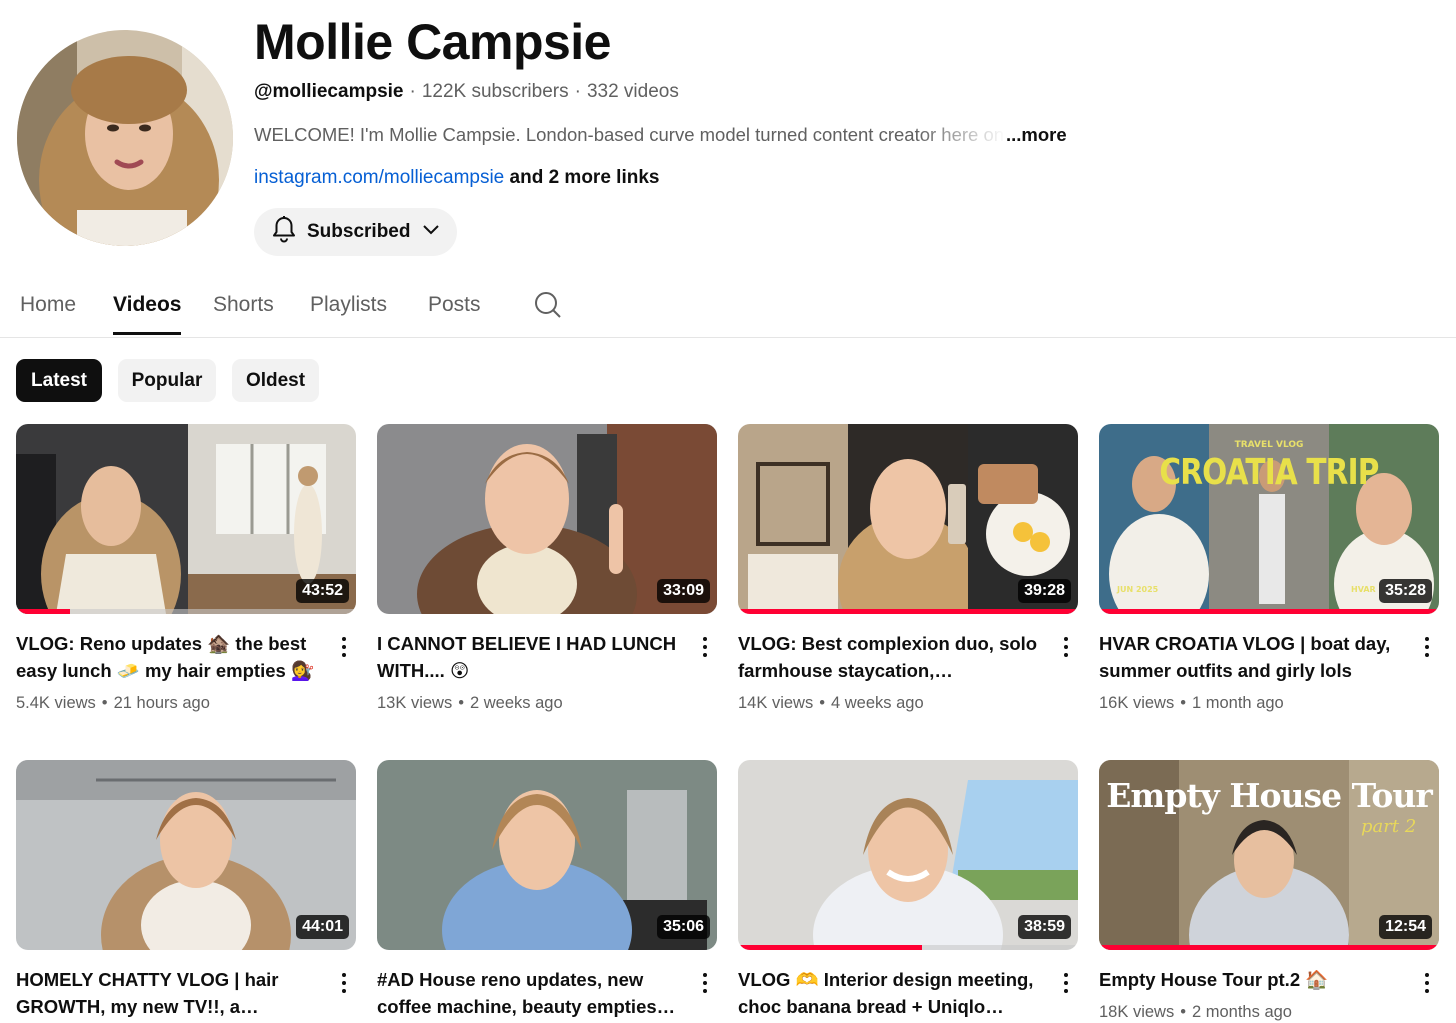  What do you see at coordinates (433, 42) in the screenshot?
I see `channel-name: Mollie Campsie` at bounding box center [433, 42].